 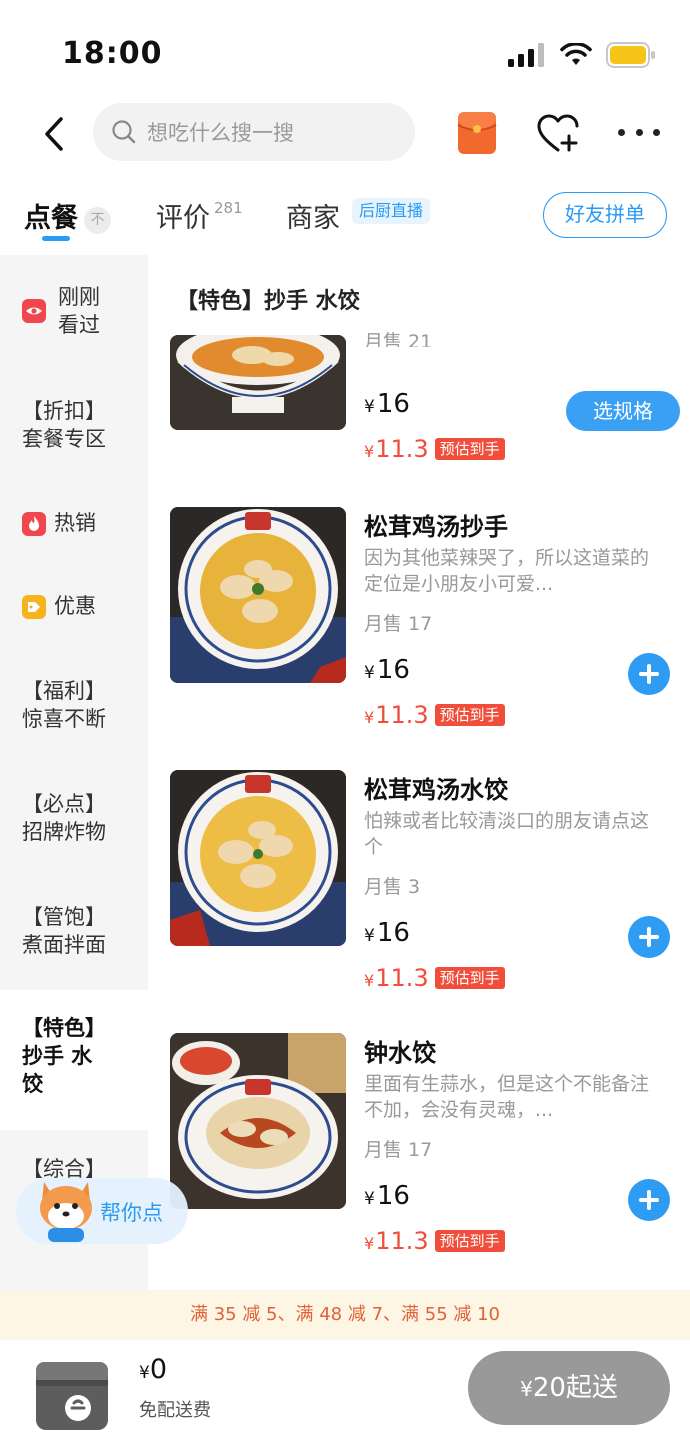 What do you see at coordinates (220, 133) in the screenshot?
I see `search-placeholder: 想吃什么搜一搜` at bounding box center [220, 133].